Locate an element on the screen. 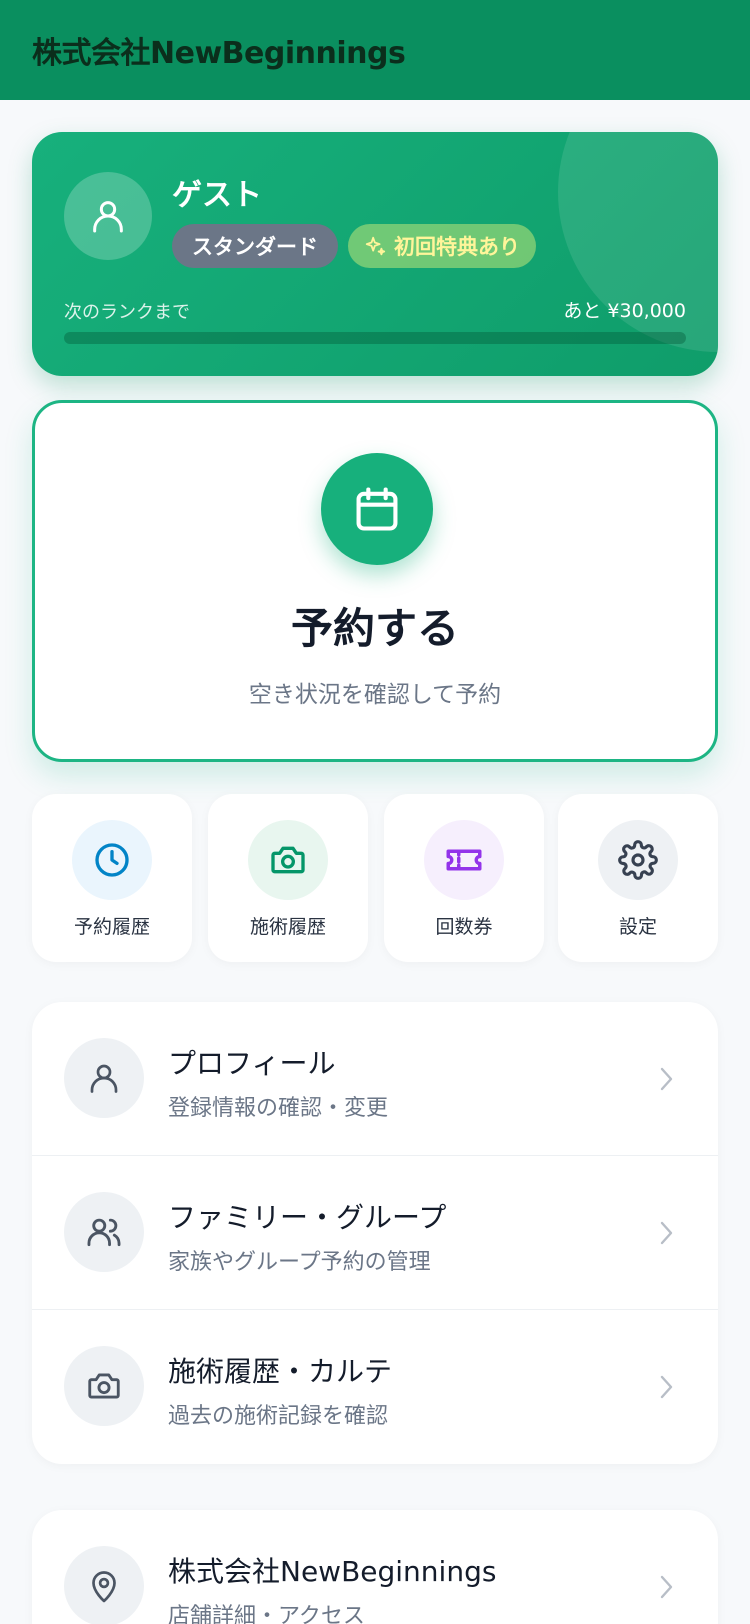  menu-item-subtitle: 家族やグループ予約の管理 is located at coordinates (299, 1262).